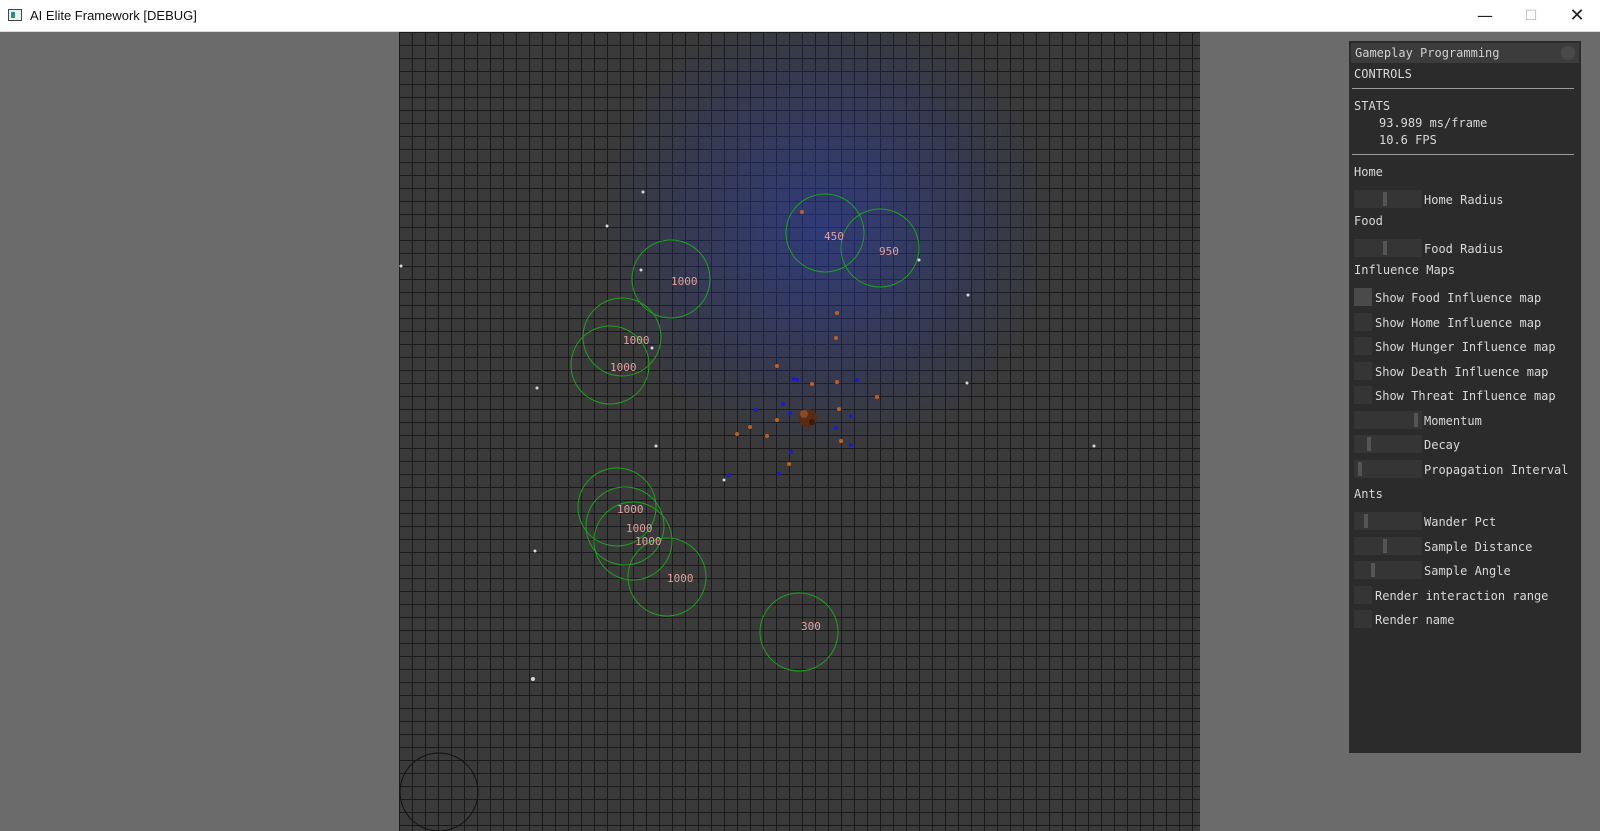  What do you see at coordinates (1463, 154) in the screenshot?
I see `divider` at bounding box center [1463, 154].